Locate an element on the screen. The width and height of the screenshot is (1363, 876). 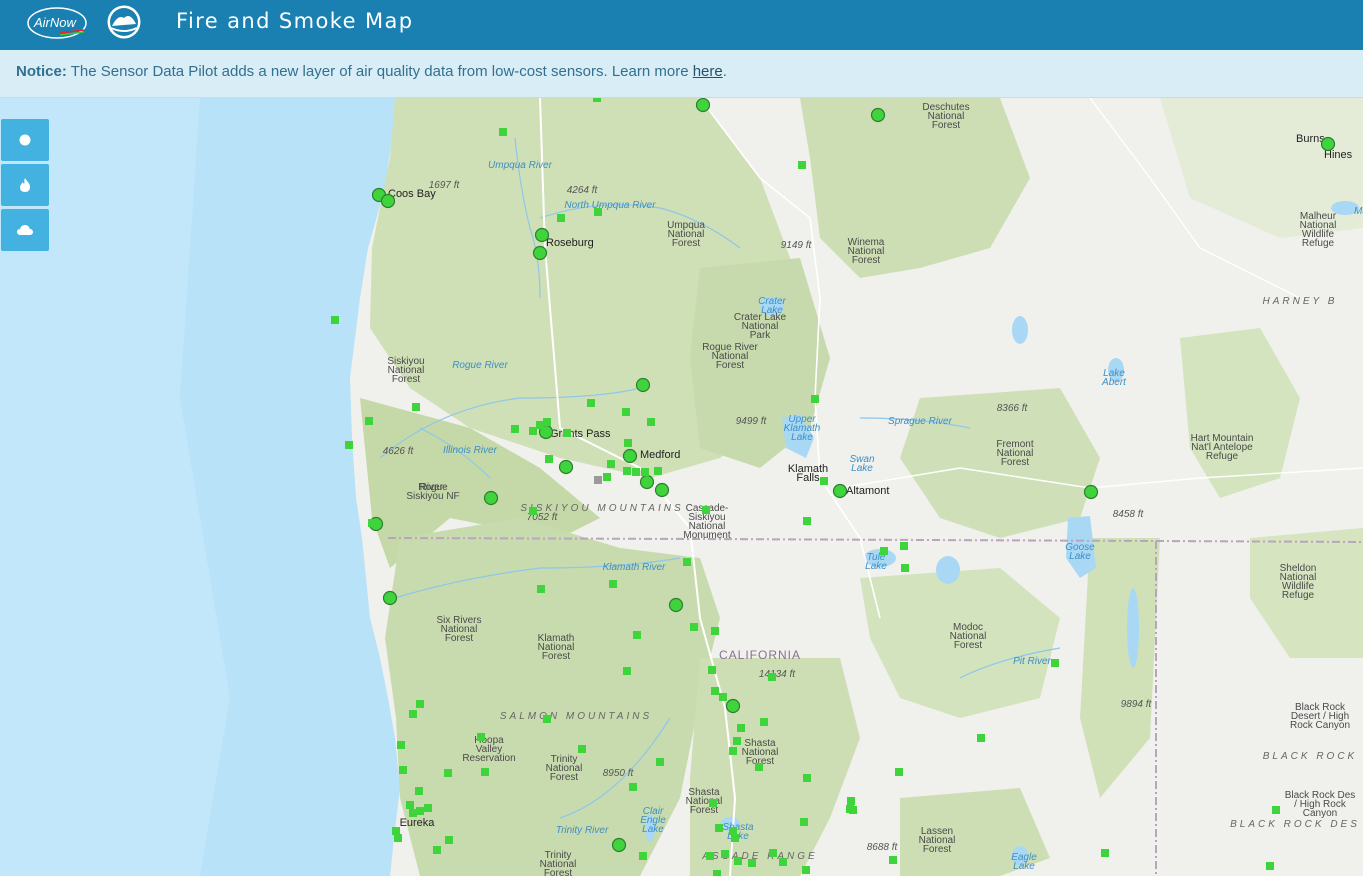
fires-toggle-button is located at coordinates (25, 185).